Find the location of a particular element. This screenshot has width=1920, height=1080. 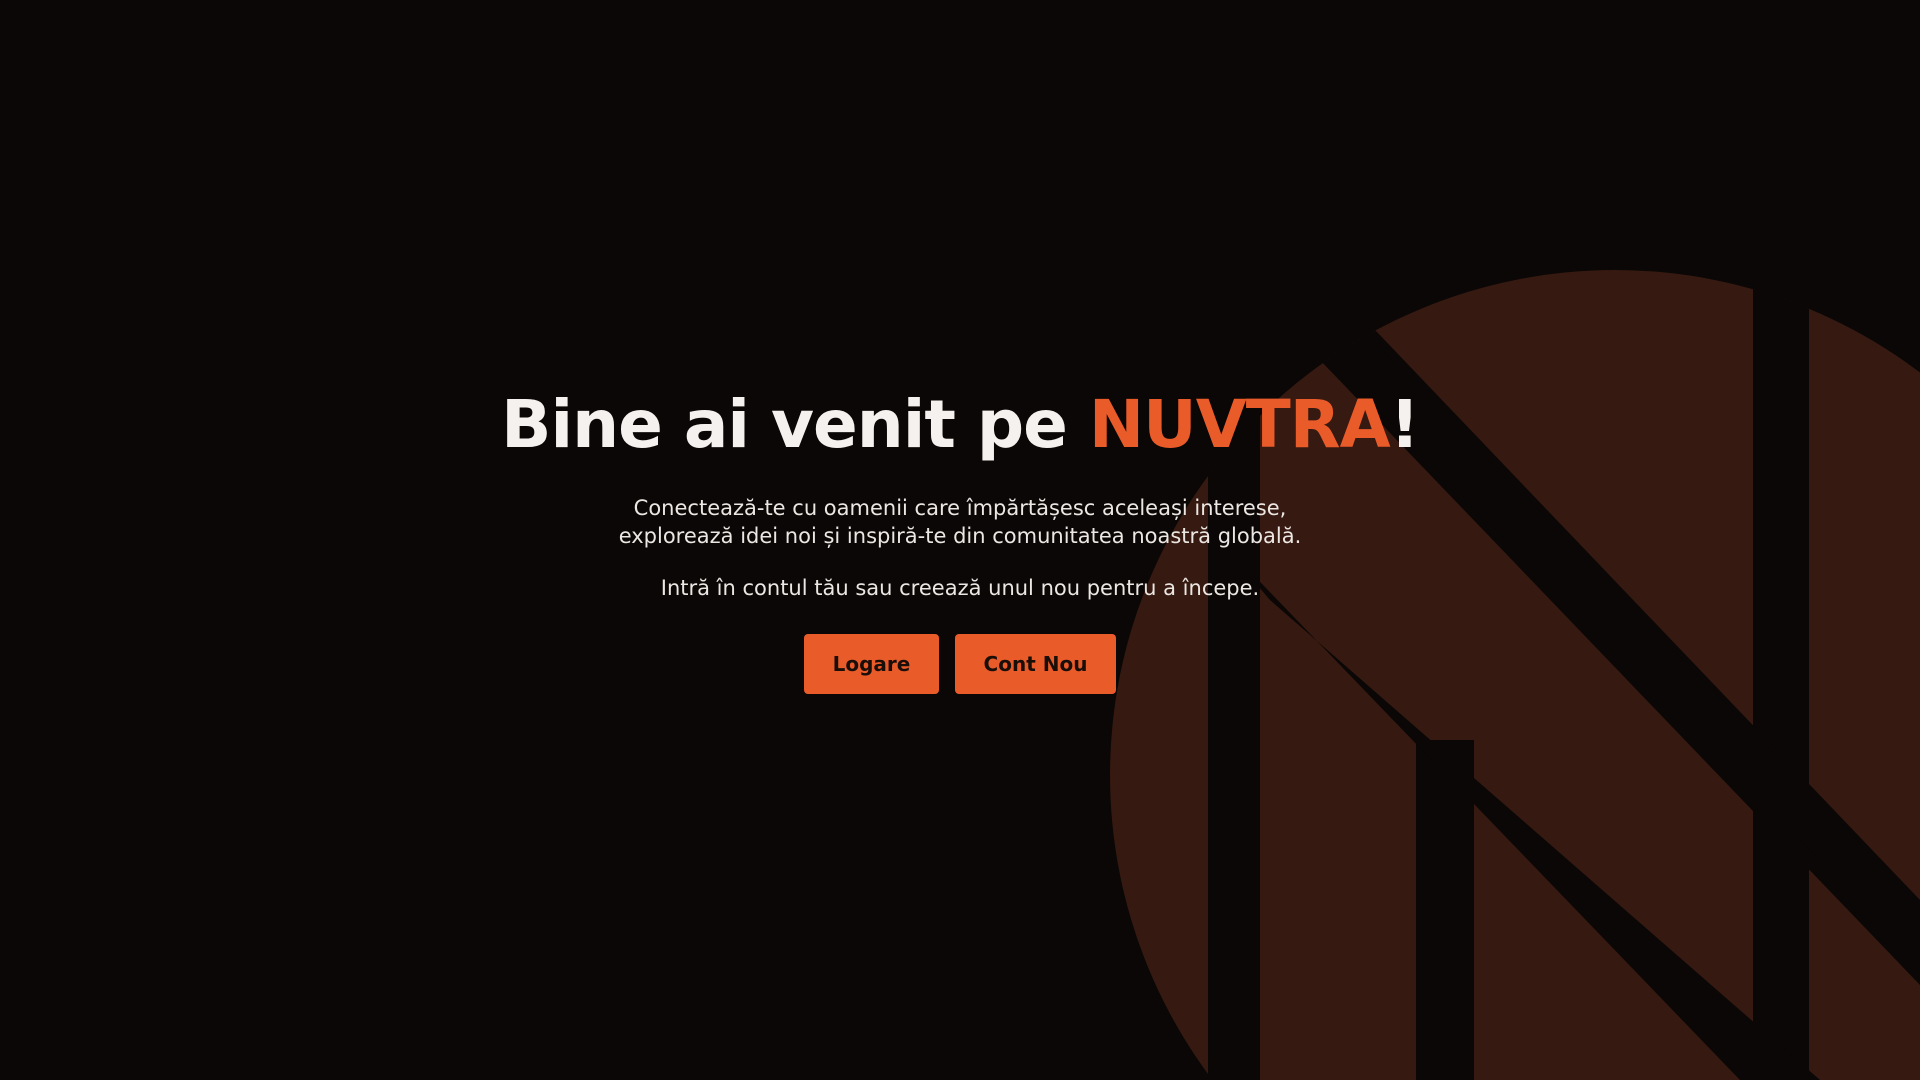

register-button: Cont Nou is located at coordinates (1035, 664).